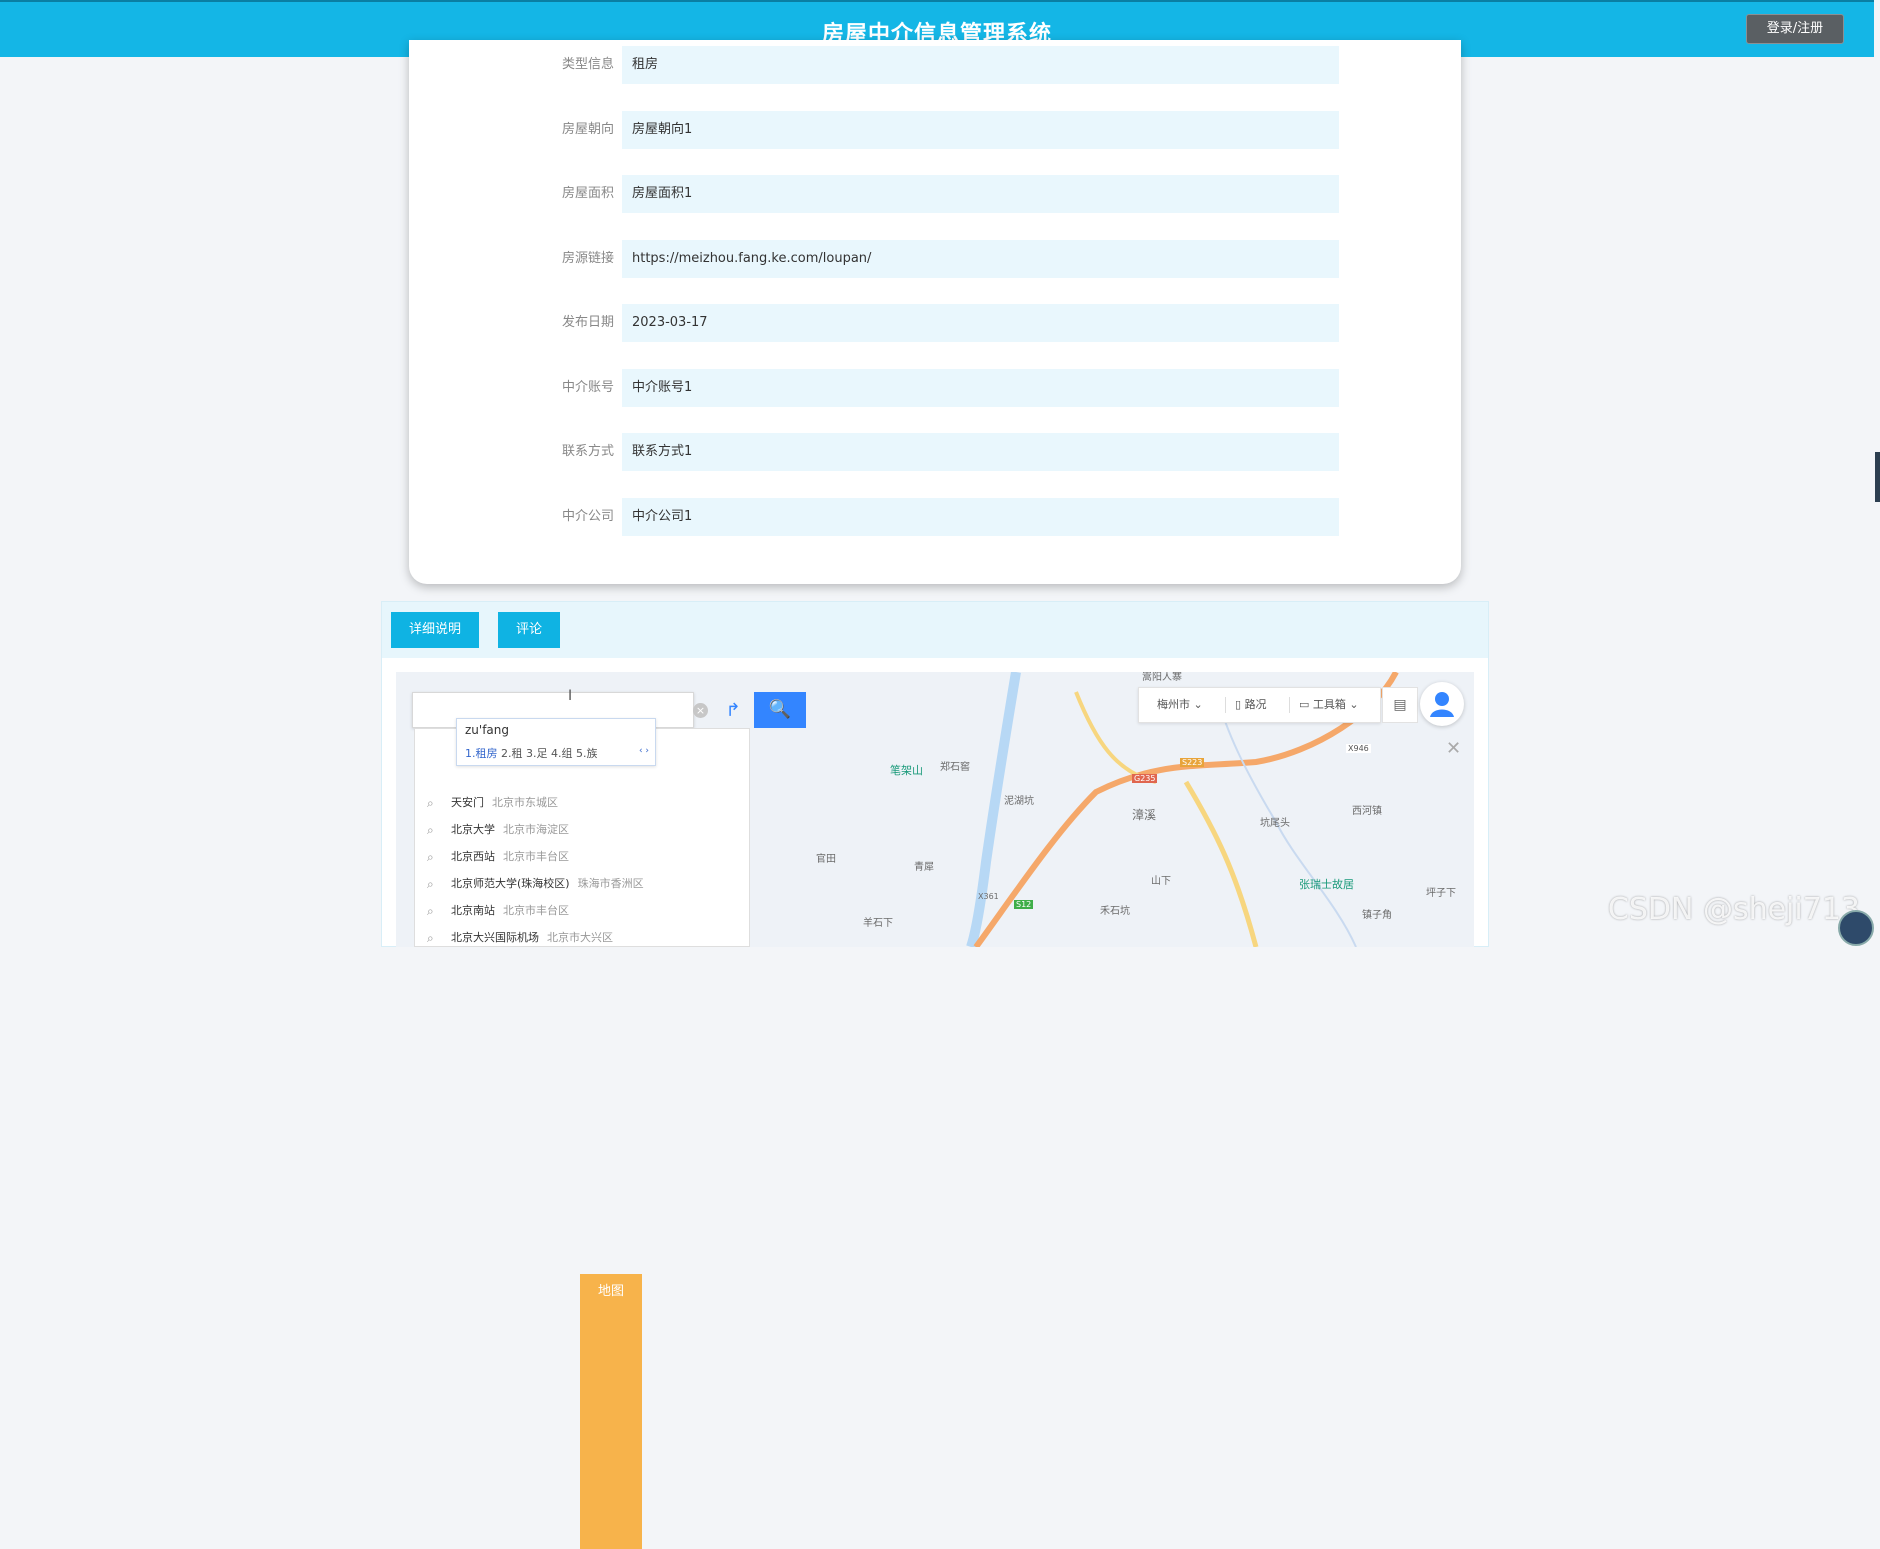 This screenshot has height=1549, width=1880. I want to click on detail-row-type: 类型信息 租房, so click(935, 65).